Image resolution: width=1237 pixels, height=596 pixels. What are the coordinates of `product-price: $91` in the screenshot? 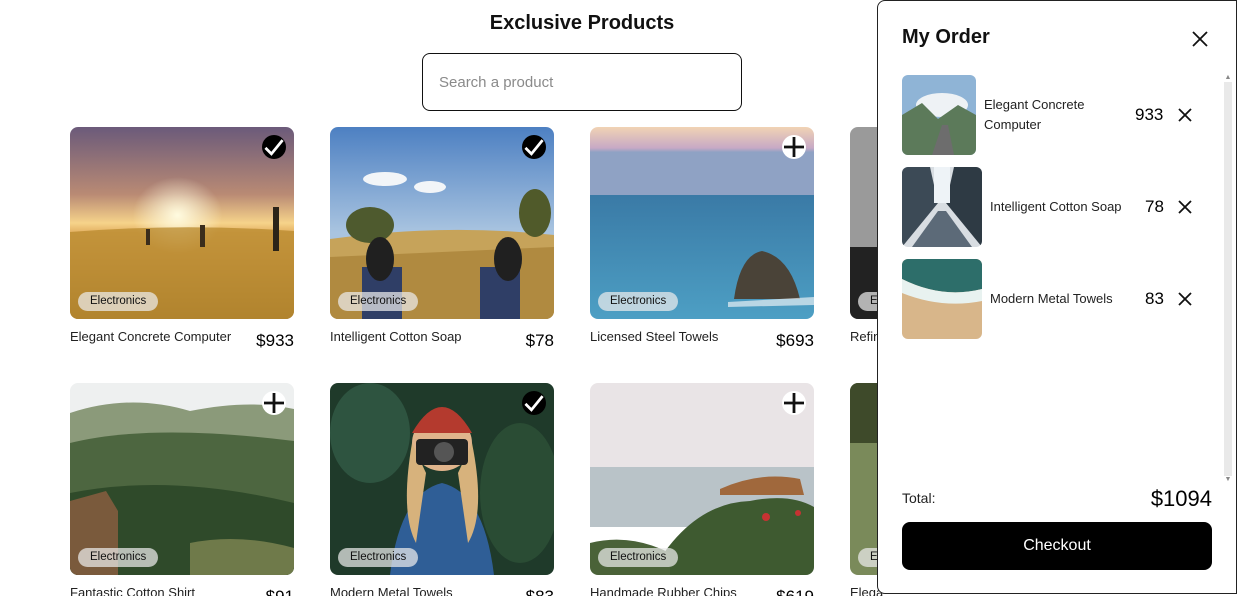 It's located at (280, 591).